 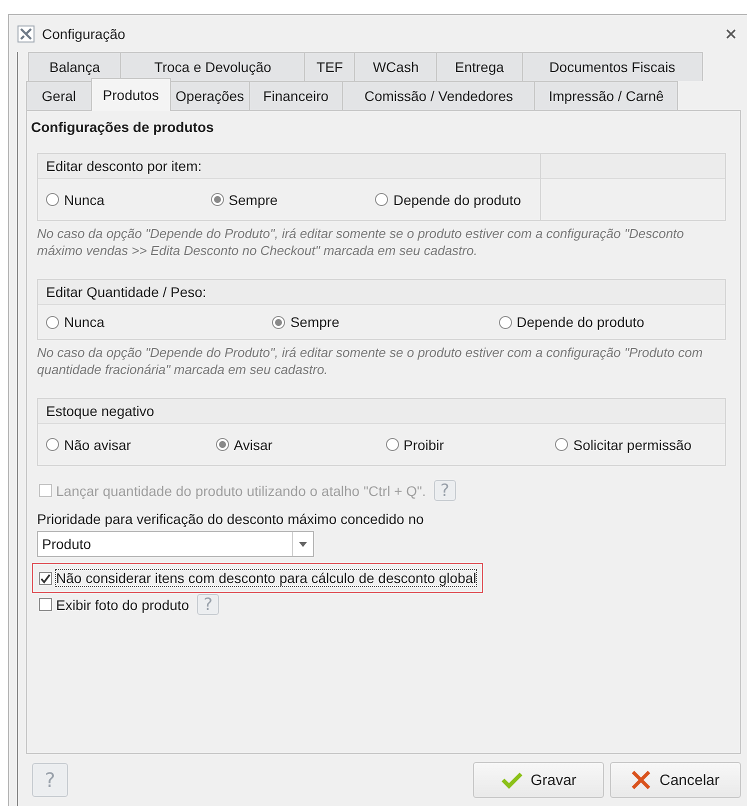 I want to click on tab: WCash, so click(x=396, y=66).